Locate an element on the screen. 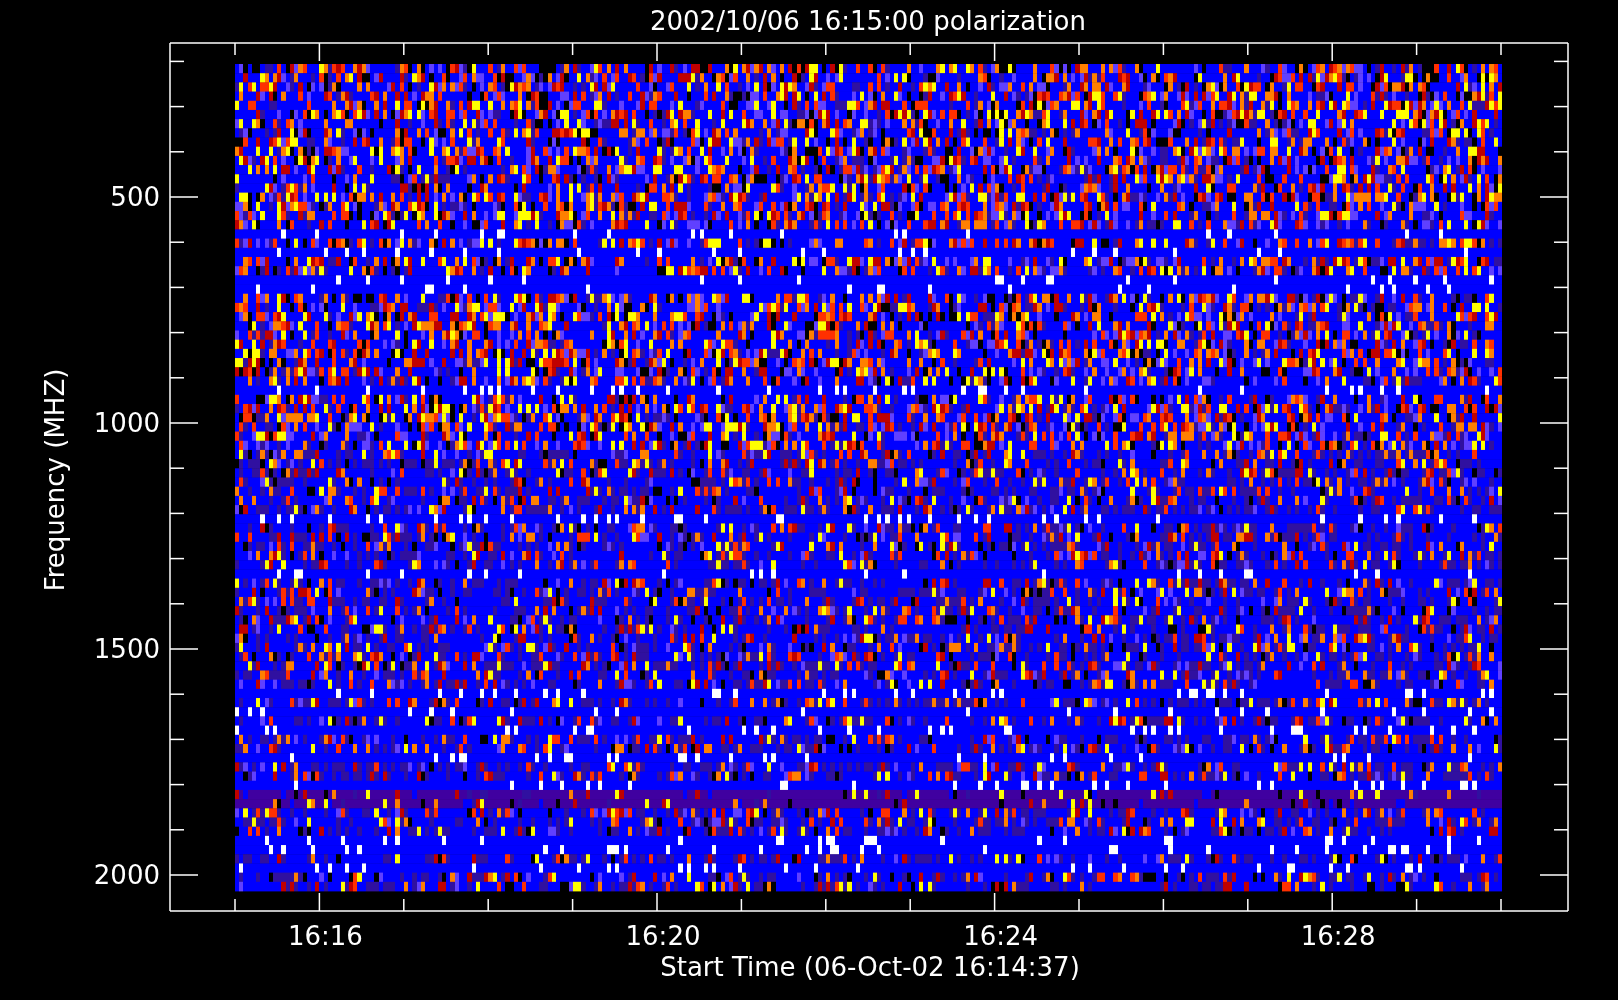  x-tick-label: 16:24 is located at coordinates (1001, 936).